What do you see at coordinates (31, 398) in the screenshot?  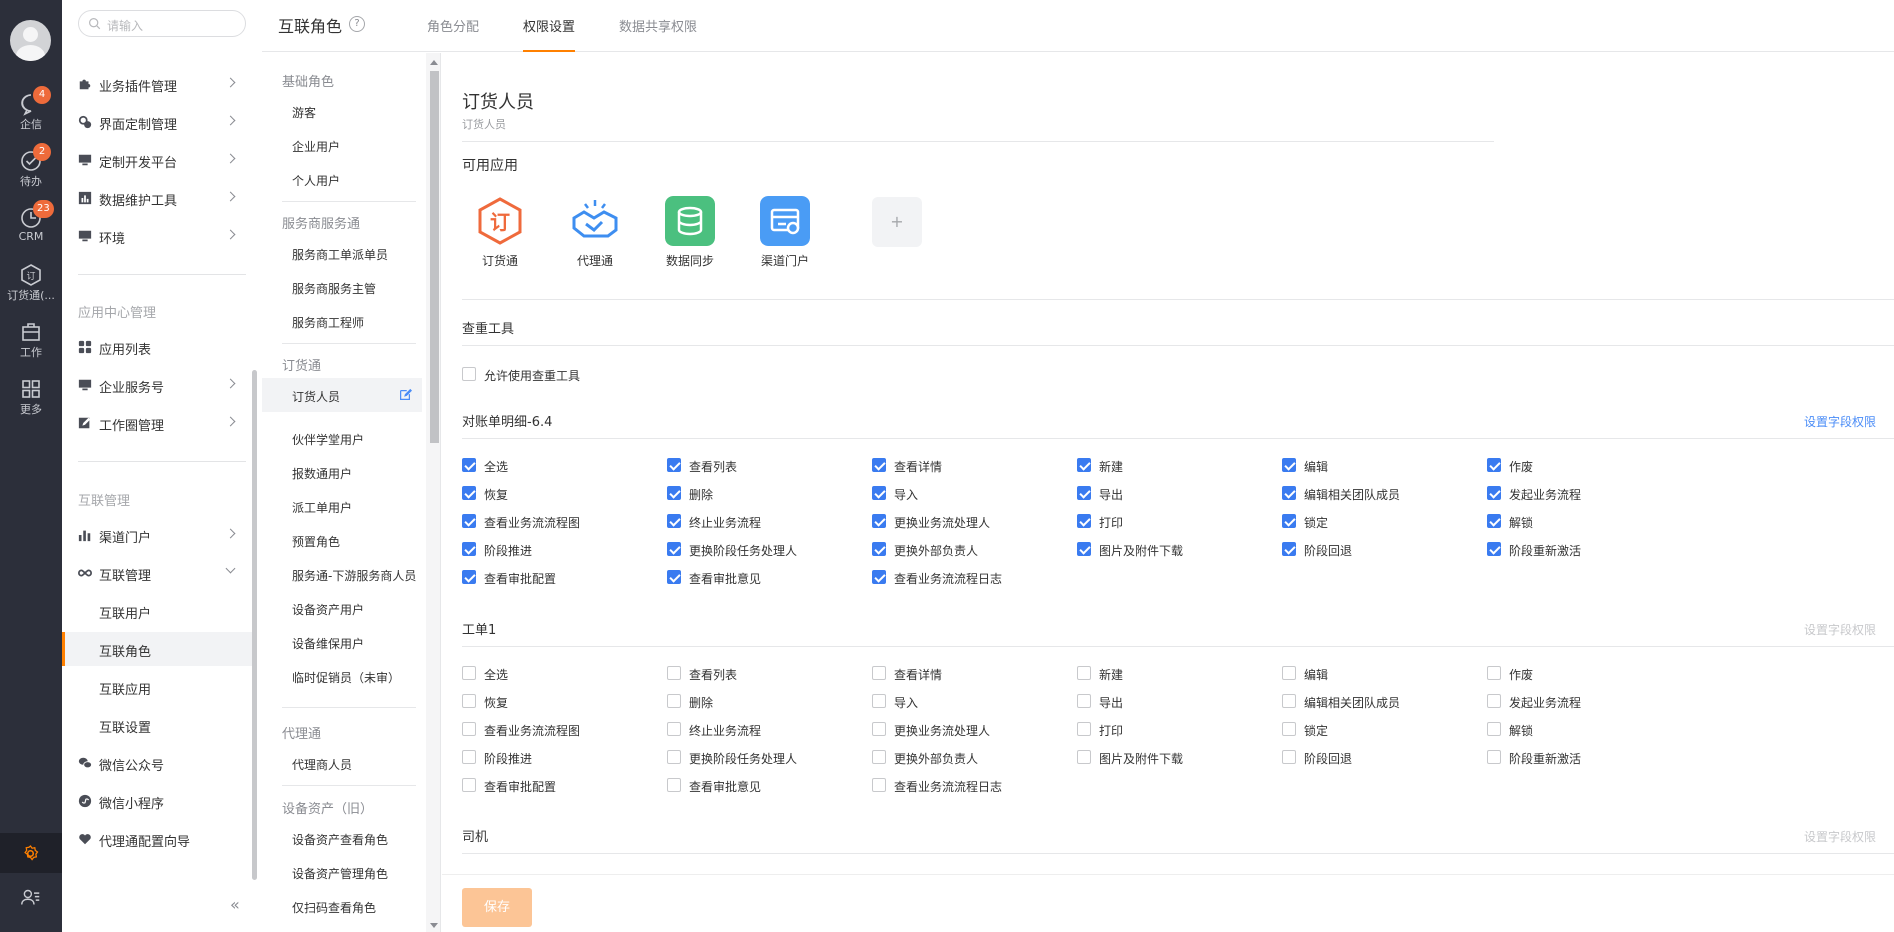 I see `rail-item-more: 更多` at bounding box center [31, 398].